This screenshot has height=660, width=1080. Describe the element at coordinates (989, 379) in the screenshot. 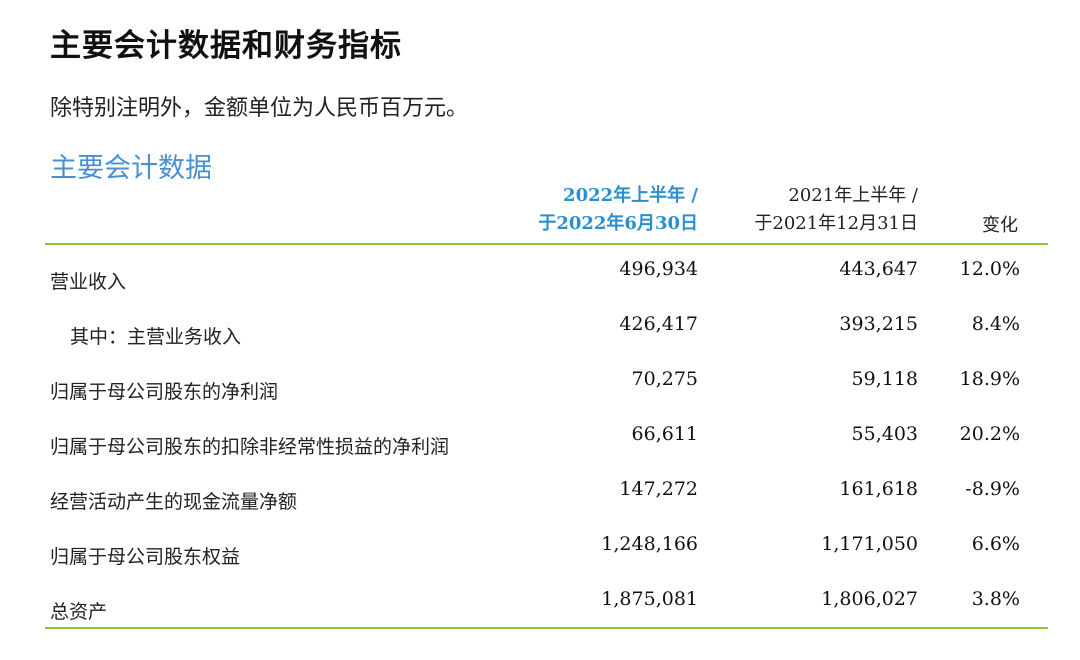

I see `row-change-value: 18.9%` at that location.